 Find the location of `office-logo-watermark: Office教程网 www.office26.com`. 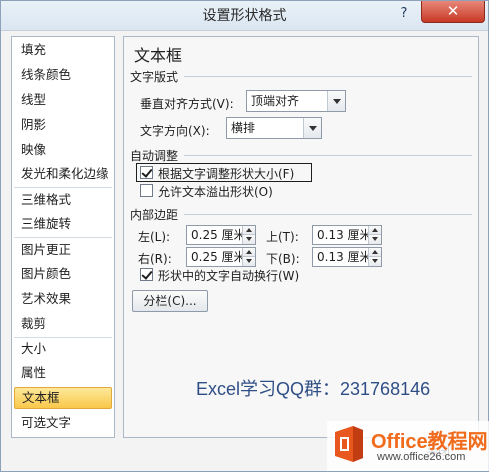

office-logo-watermark: Office教程网 www.office26.com is located at coordinates (408, 446).